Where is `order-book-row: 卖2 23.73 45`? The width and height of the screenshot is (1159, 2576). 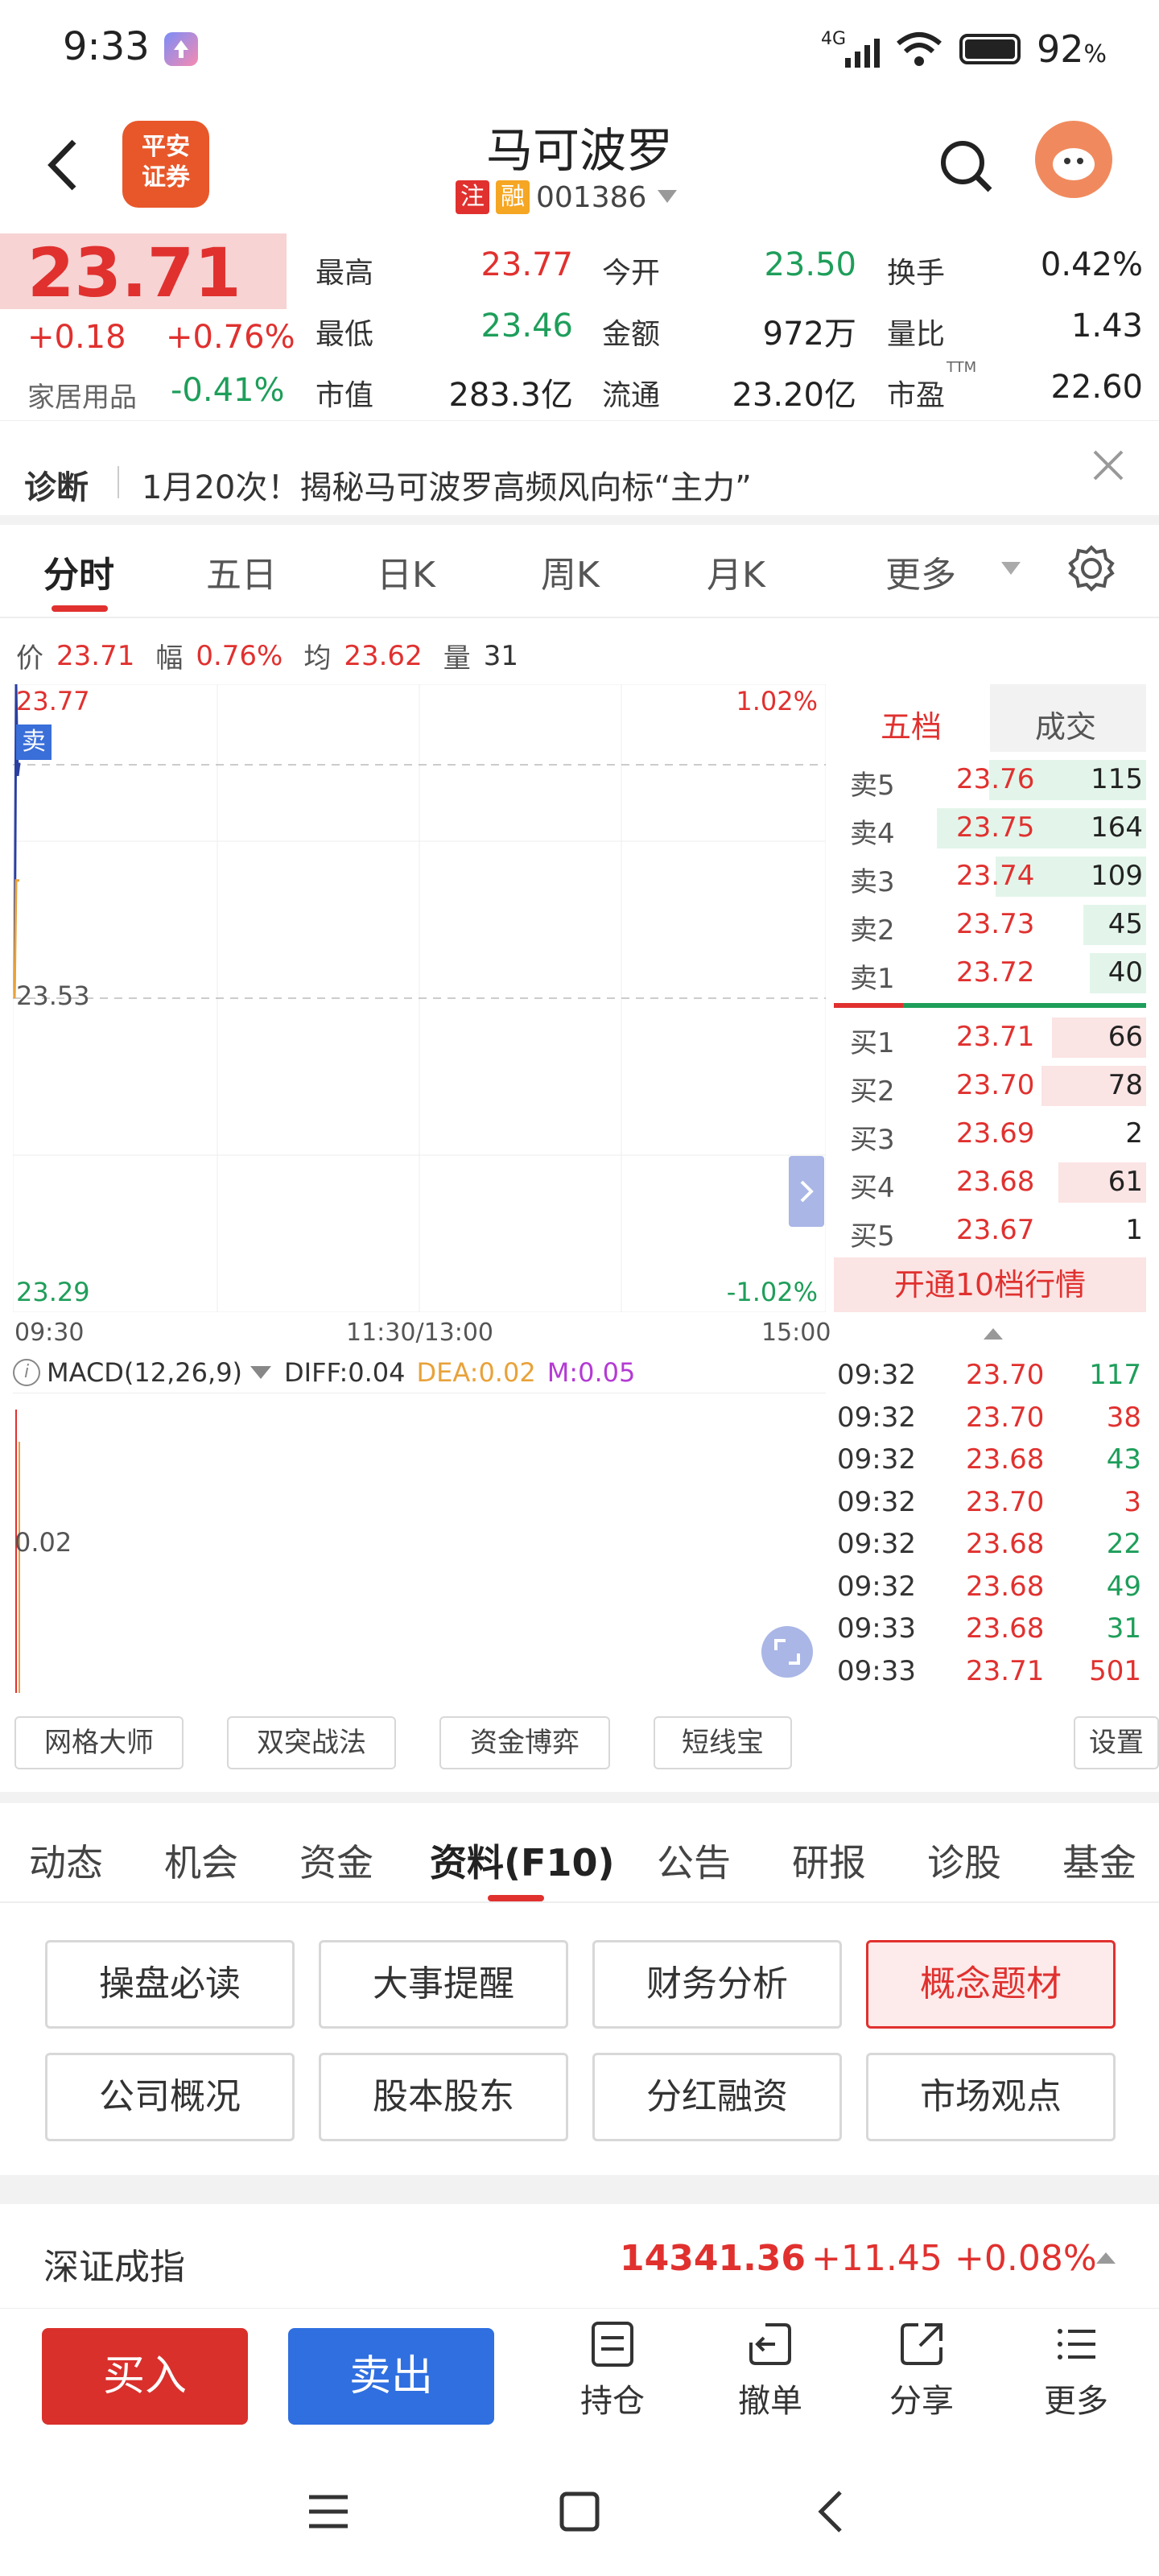 order-book-row: 卖2 23.73 45 is located at coordinates (990, 925).